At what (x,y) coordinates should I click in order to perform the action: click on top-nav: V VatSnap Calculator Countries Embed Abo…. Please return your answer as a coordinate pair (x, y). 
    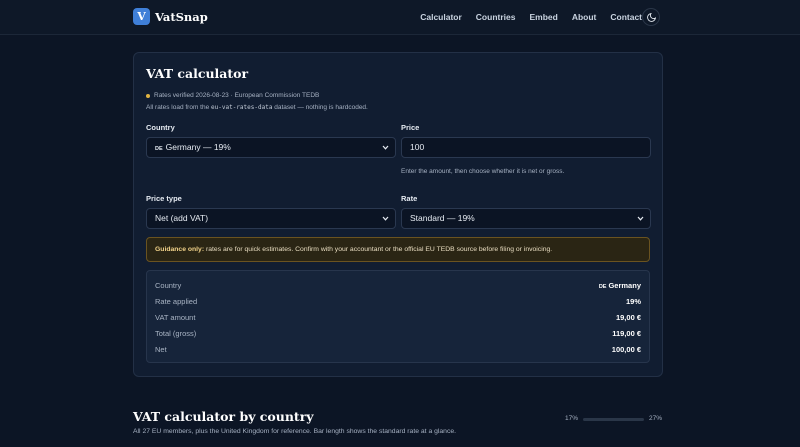
    Looking at the image, I should click on (400, 17).